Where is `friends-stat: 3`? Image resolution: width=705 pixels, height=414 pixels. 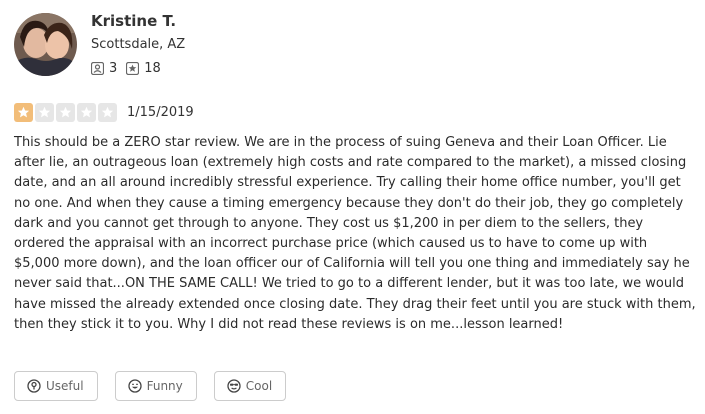 friends-stat: 3 is located at coordinates (104, 68).